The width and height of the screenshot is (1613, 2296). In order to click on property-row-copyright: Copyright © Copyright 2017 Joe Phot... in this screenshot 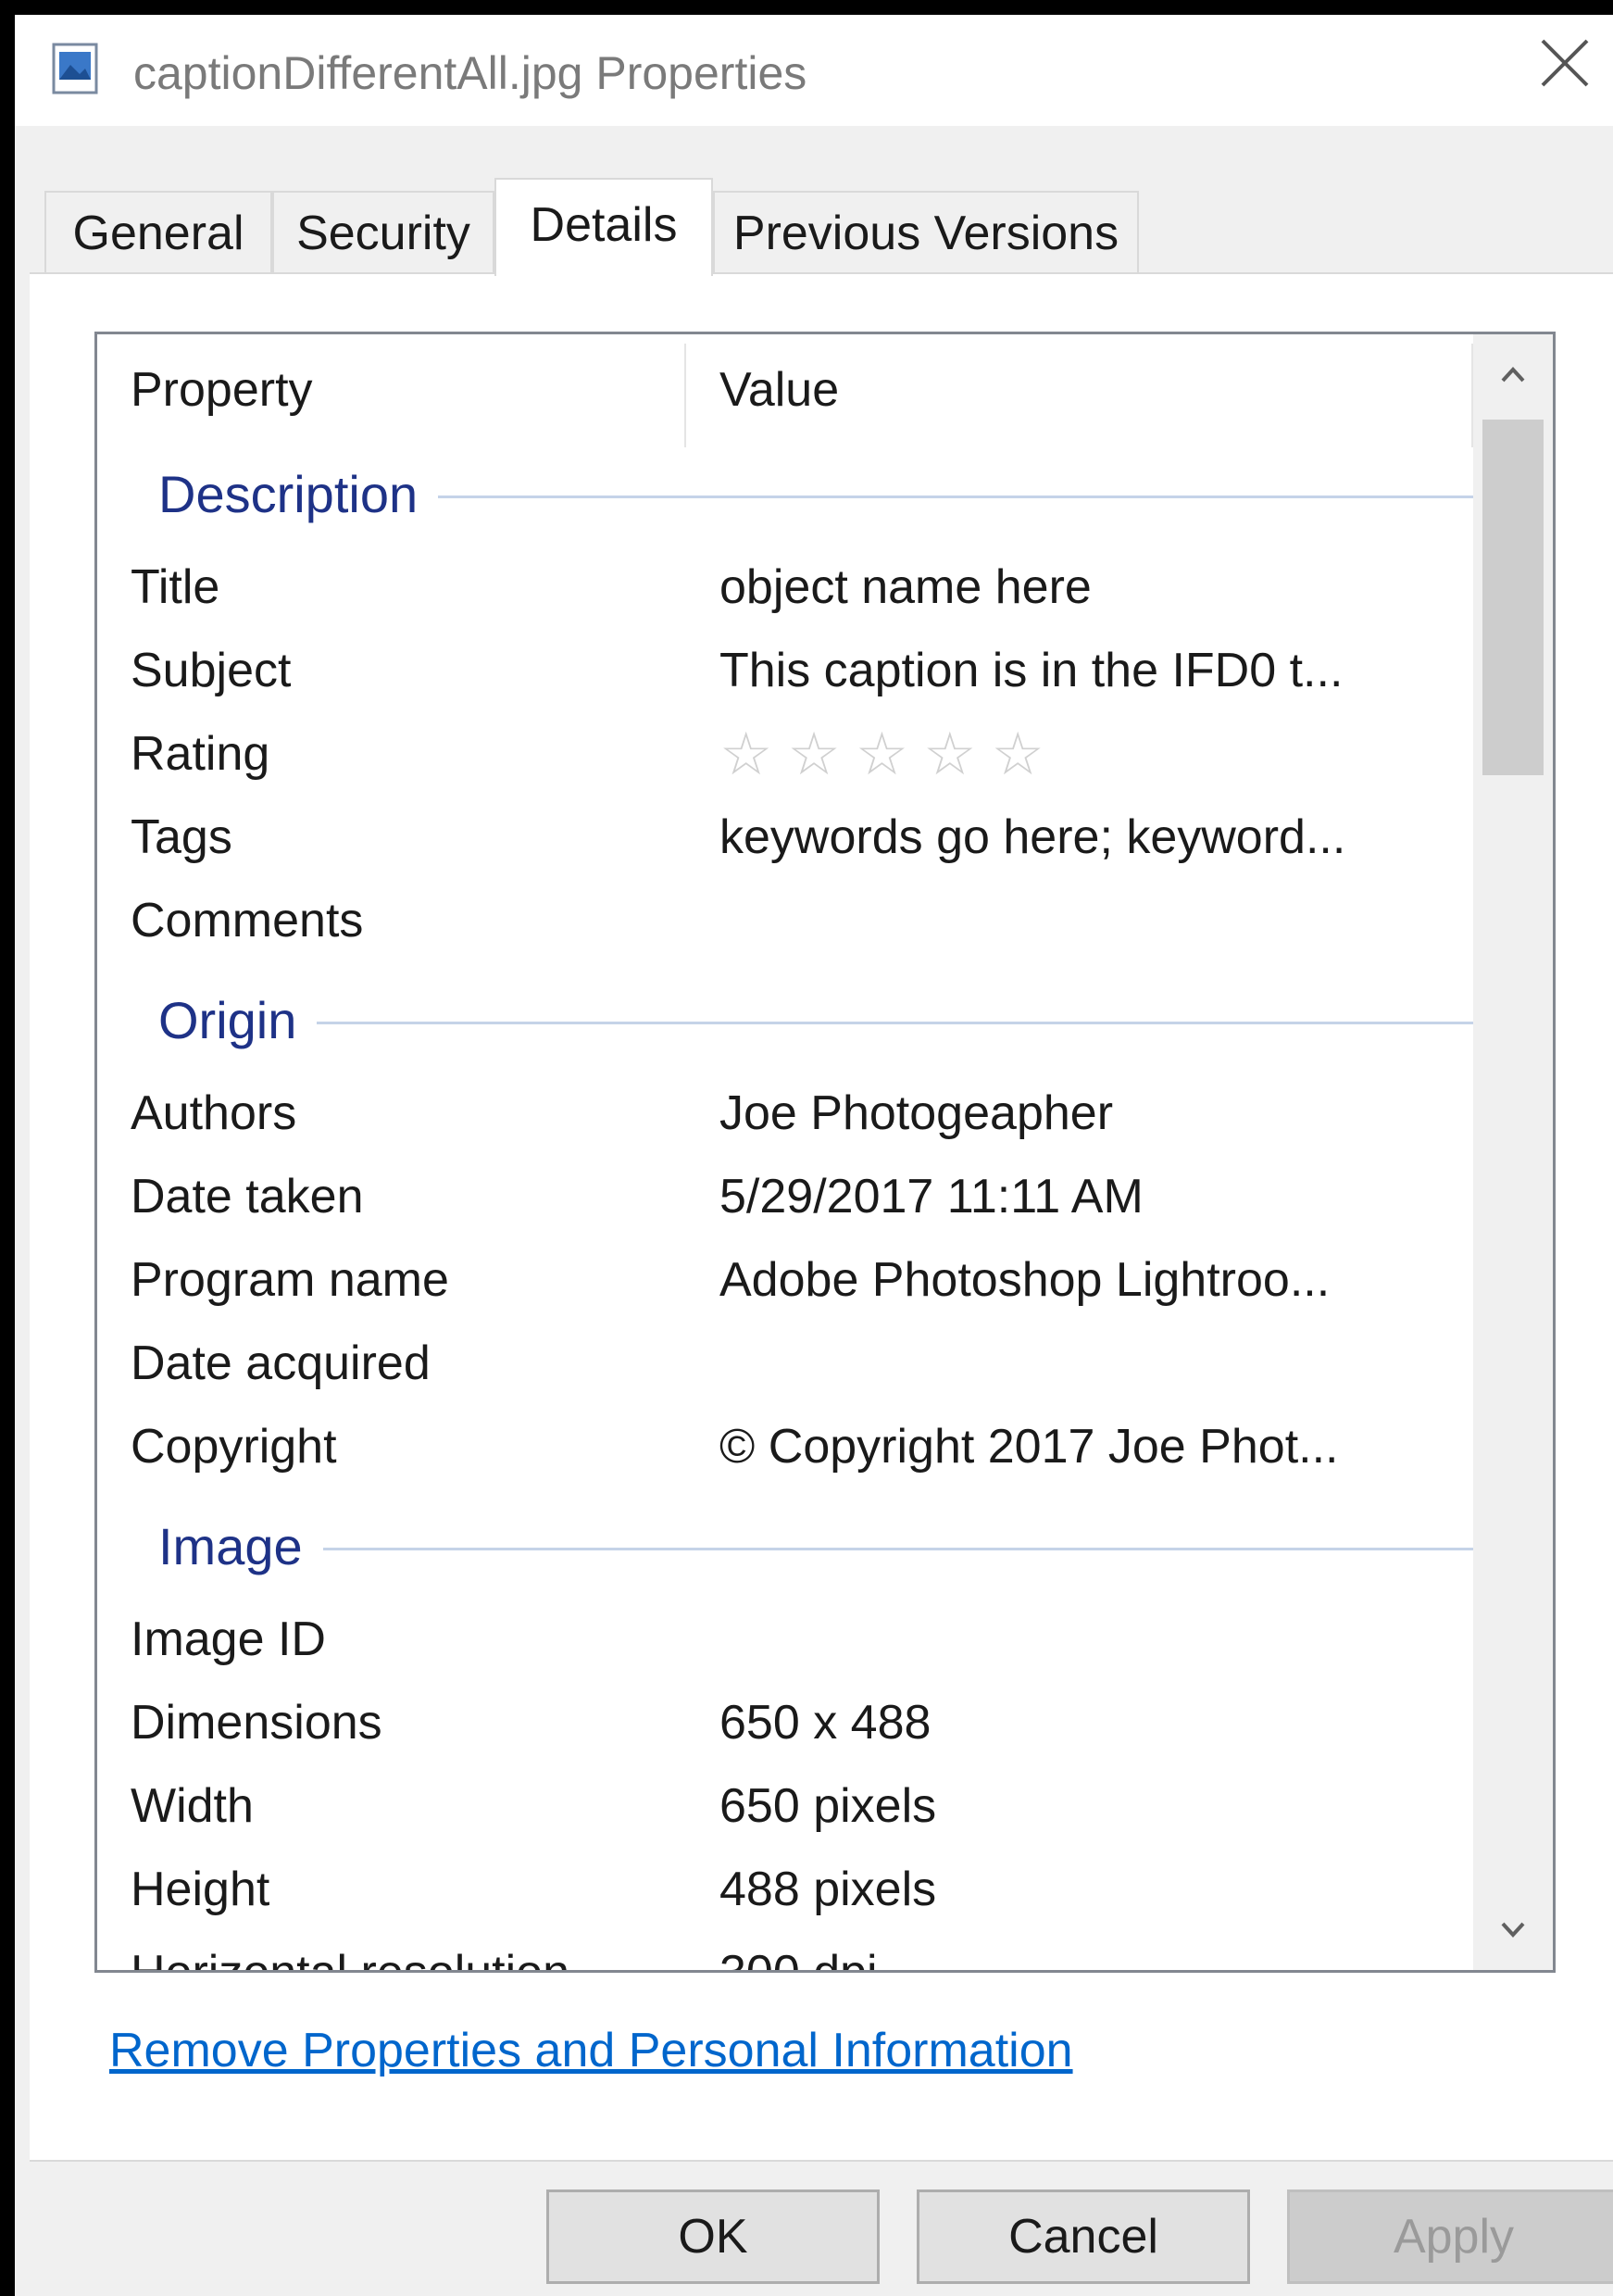, I will do `click(787, 1446)`.